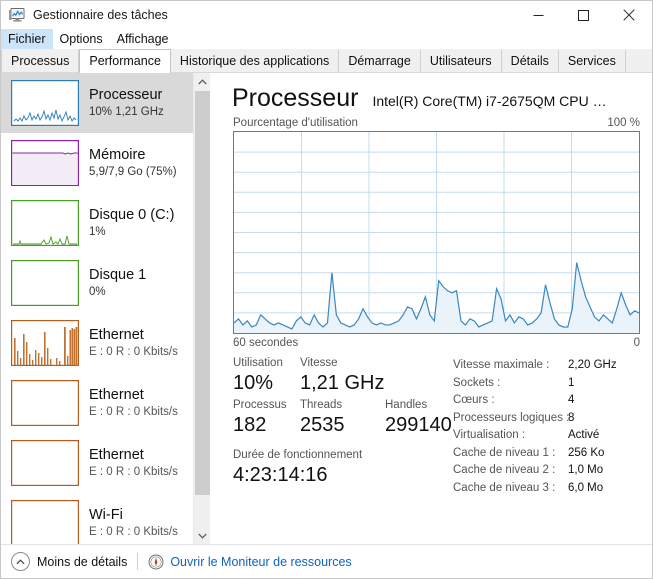 This screenshot has width=653, height=579. I want to click on window-controls, so click(584, 15).